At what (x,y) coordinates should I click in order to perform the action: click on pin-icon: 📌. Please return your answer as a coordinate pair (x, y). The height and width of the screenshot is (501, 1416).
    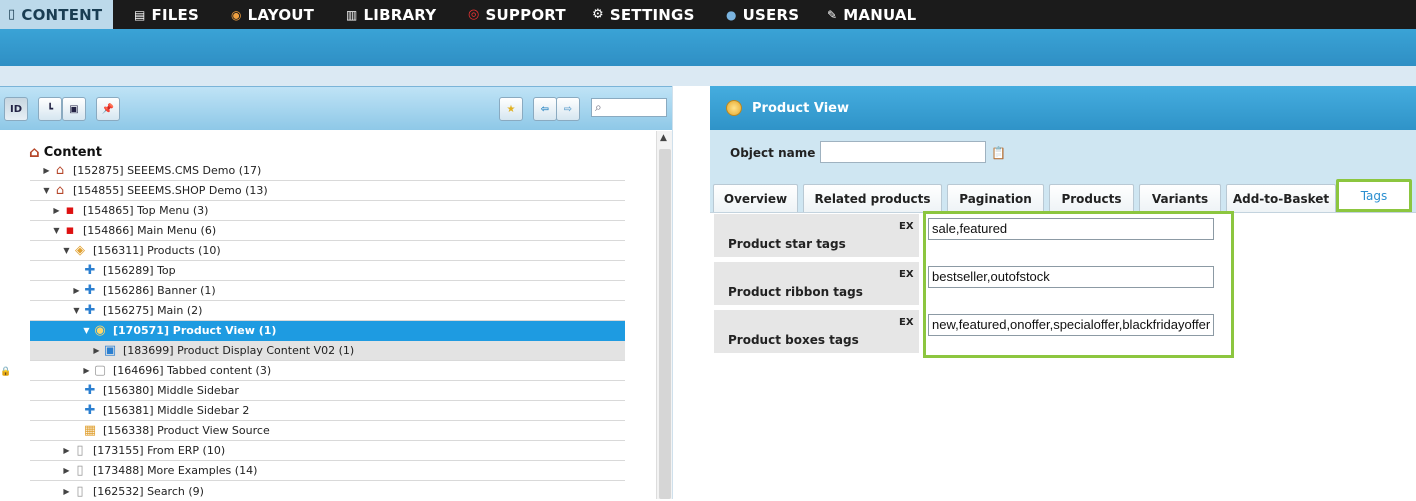
    Looking at the image, I should click on (108, 109).